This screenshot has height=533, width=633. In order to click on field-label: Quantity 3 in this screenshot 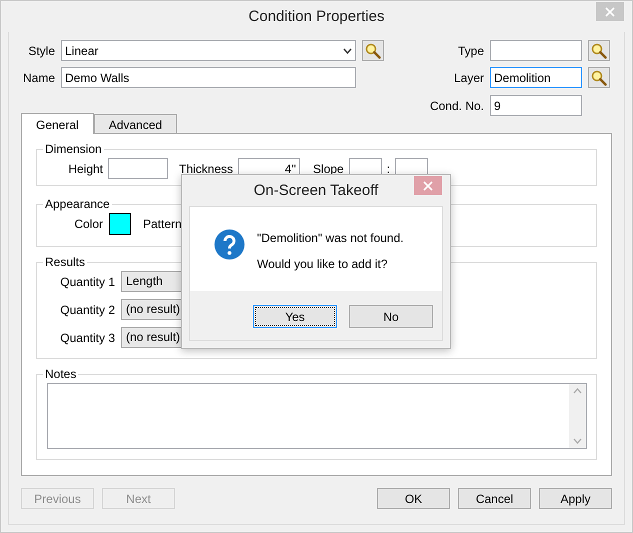, I will do `click(87, 337)`.